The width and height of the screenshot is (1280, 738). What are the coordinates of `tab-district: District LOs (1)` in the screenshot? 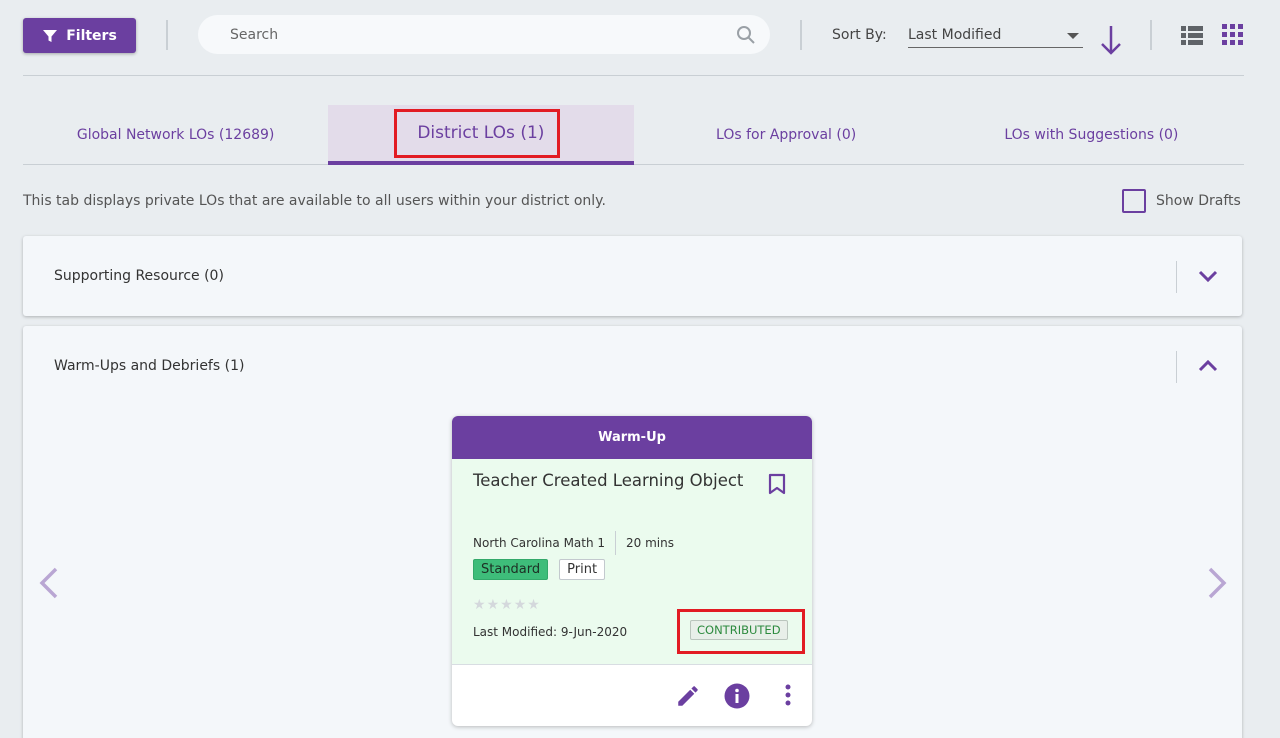 It's located at (481, 135).